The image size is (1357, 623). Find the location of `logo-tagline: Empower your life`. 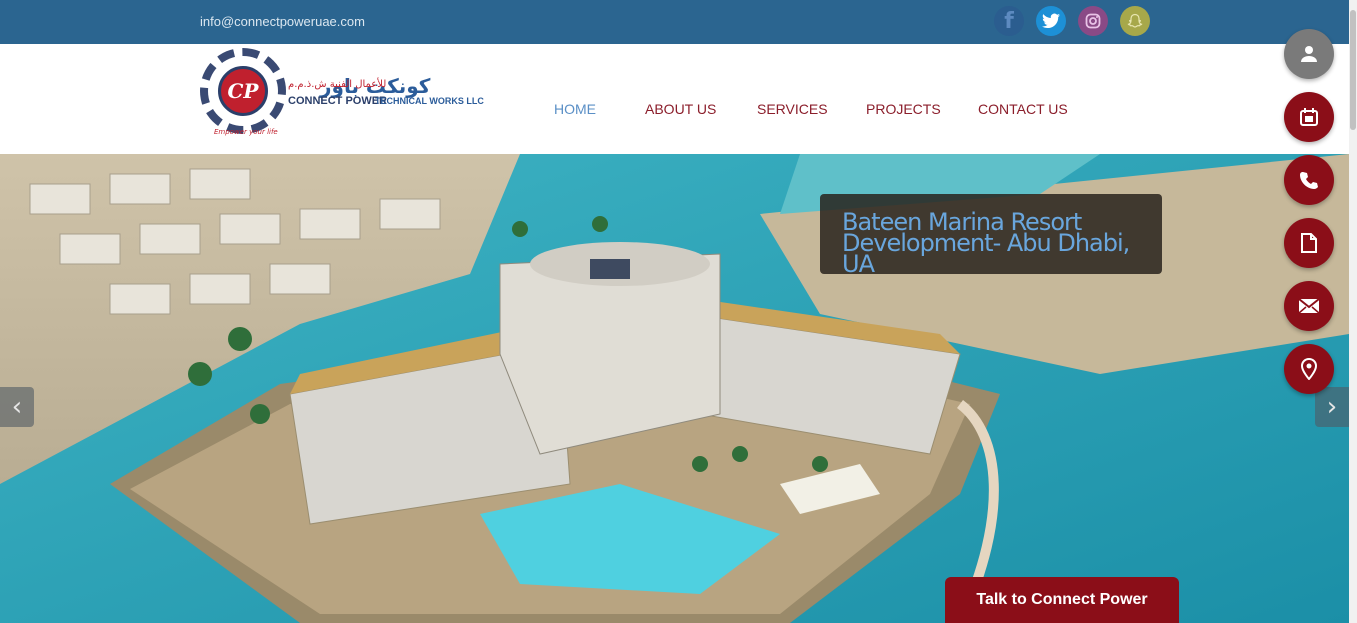

logo-tagline: Empower your life is located at coordinates (246, 132).